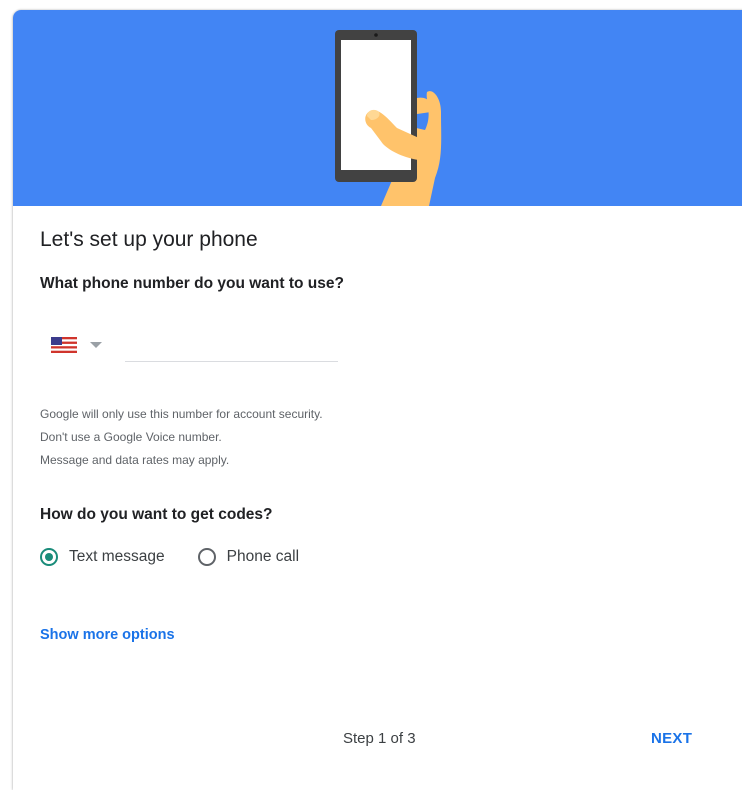 Image resolution: width=742 pixels, height=790 pixels. What do you see at coordinates (81, 345) in the screenshot?
I see `country-code-dropdown` at bounding box center [81, 345].